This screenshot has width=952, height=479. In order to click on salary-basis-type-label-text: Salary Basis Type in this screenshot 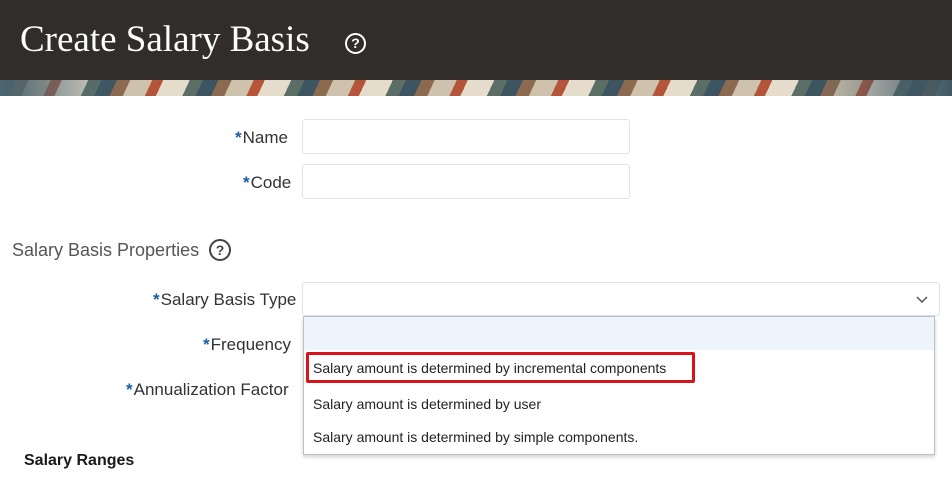, I will do `click(228, 299)`.